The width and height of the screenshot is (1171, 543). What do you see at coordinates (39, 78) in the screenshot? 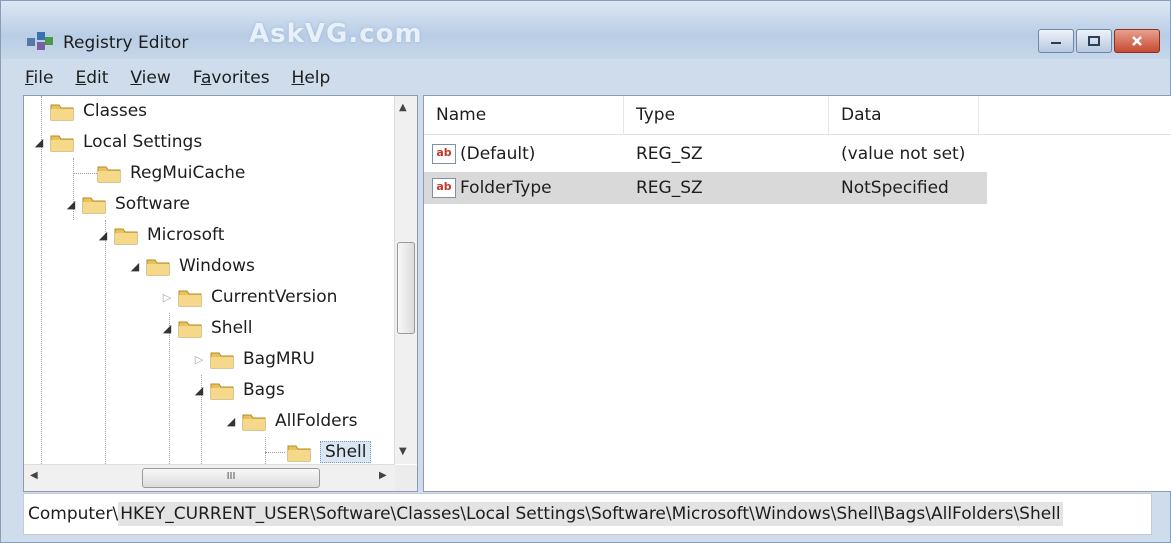
I see `menu-file: File` at bounding box center [39, 78].